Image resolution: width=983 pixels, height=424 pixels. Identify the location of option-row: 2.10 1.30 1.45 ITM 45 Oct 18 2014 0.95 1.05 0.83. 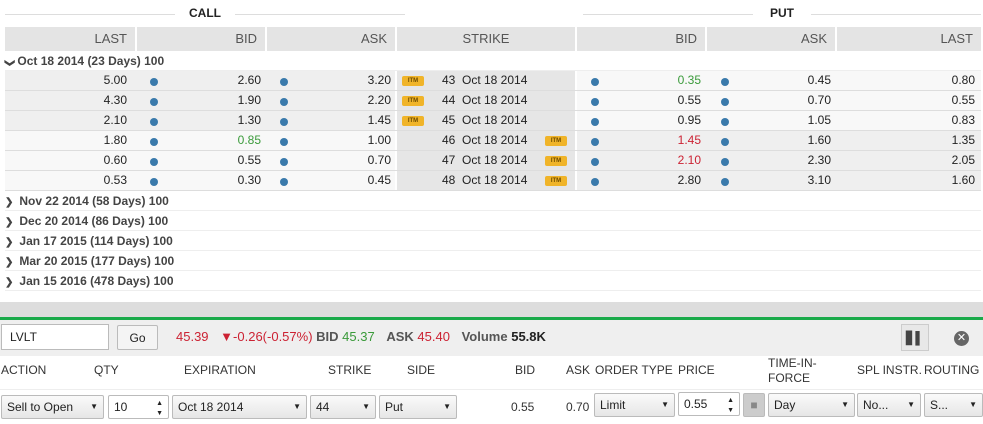
(493, 121).